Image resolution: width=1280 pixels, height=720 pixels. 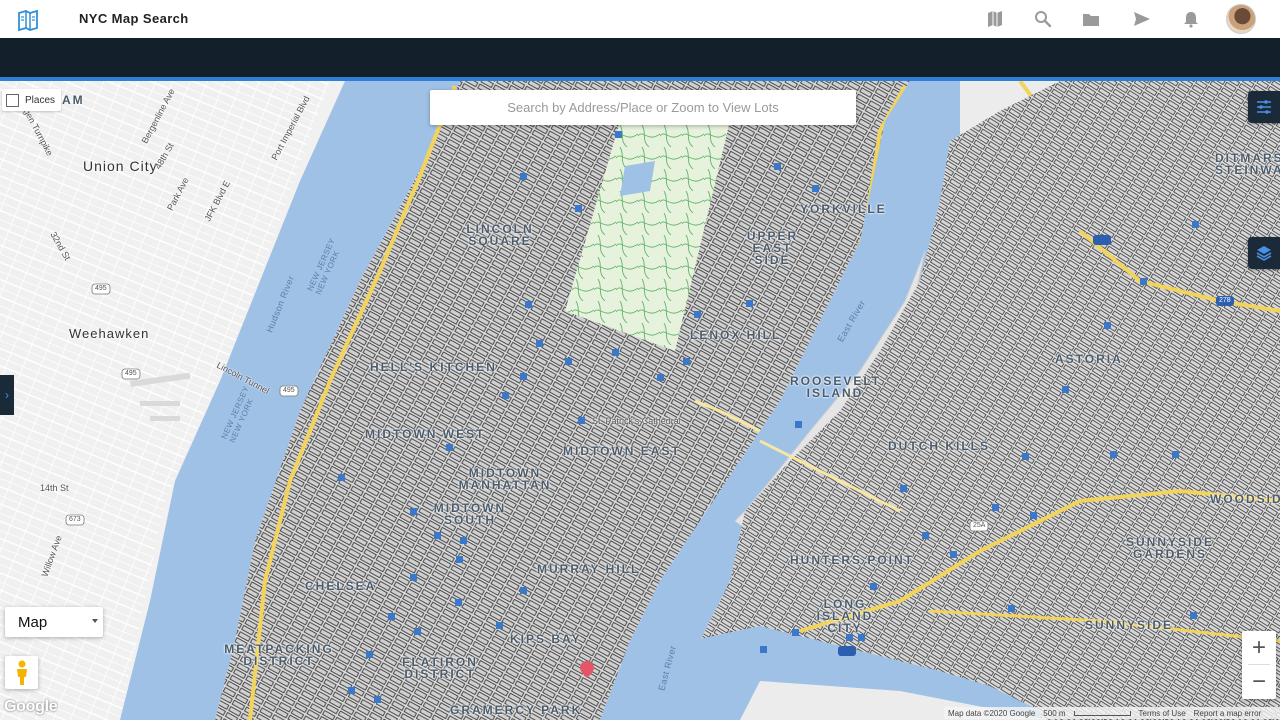 I want to click on label-astoria: ASTORIA, so click(x=1089, y=359).